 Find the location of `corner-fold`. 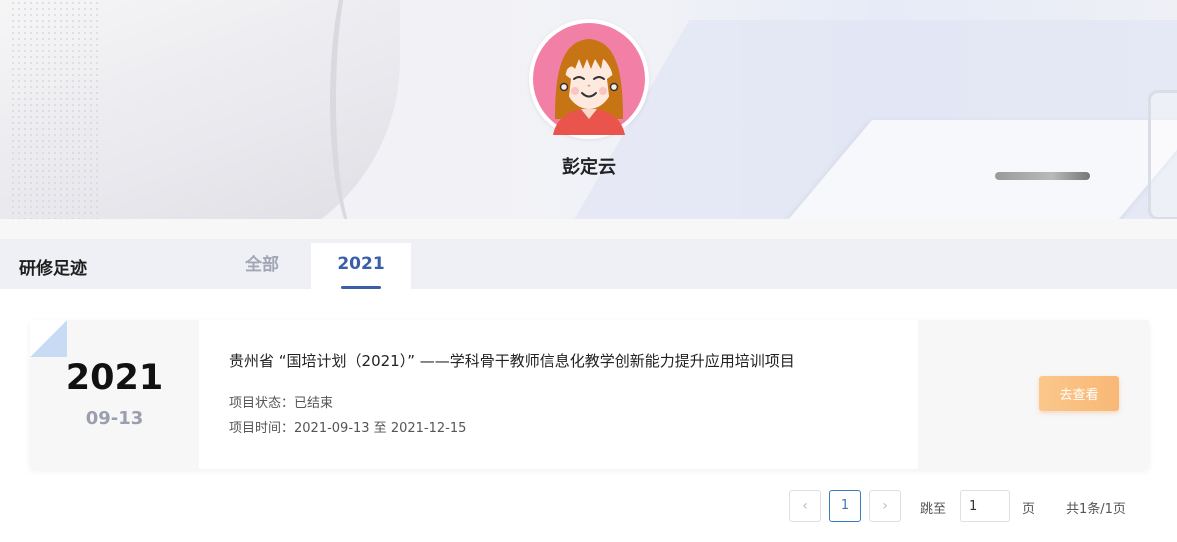

corner-fold is located at coordinates (48, 338).